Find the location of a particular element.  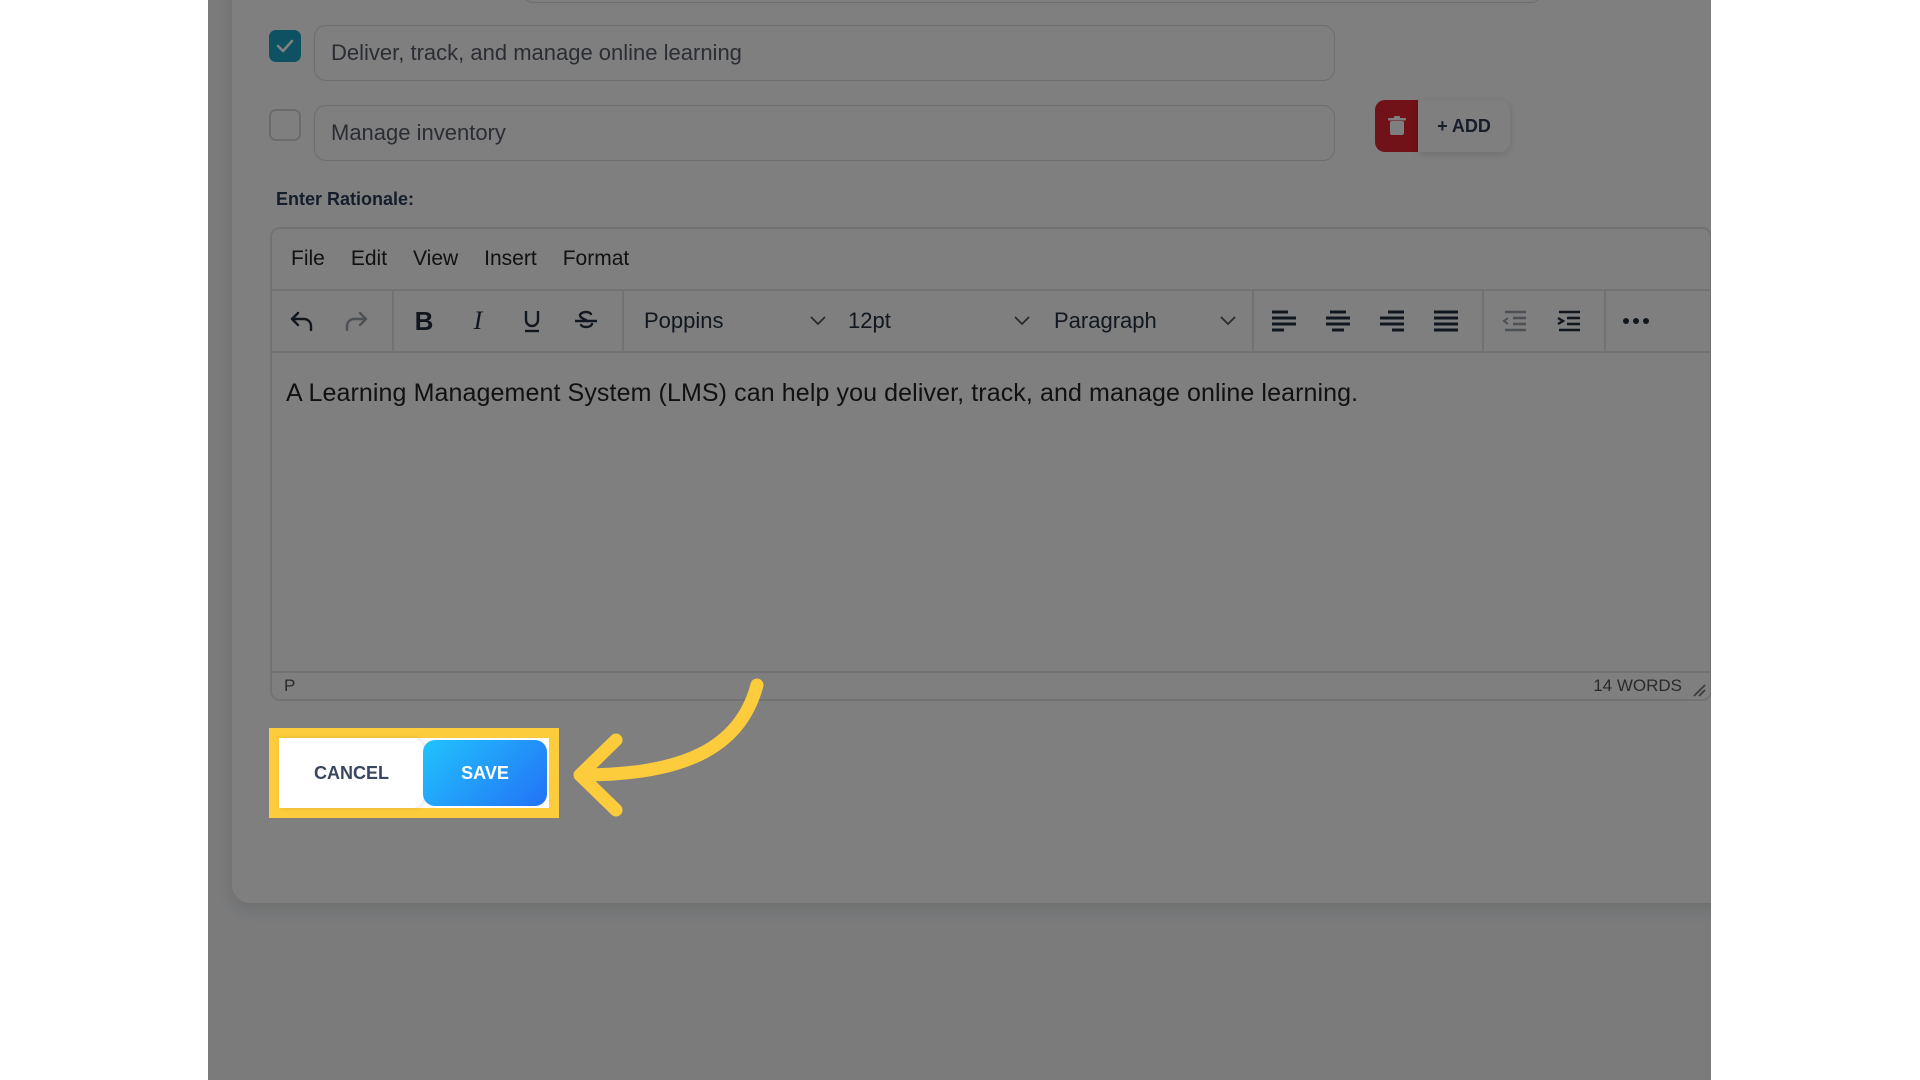

cancel-button: CANCEL is located at coordinates (351, 773).